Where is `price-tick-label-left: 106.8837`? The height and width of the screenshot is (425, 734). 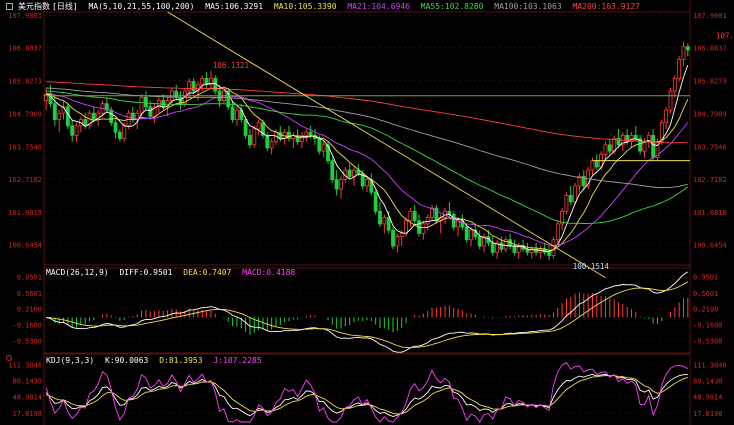
price-tick-label-left: 106.8837 is located at coordinates (25, 48).